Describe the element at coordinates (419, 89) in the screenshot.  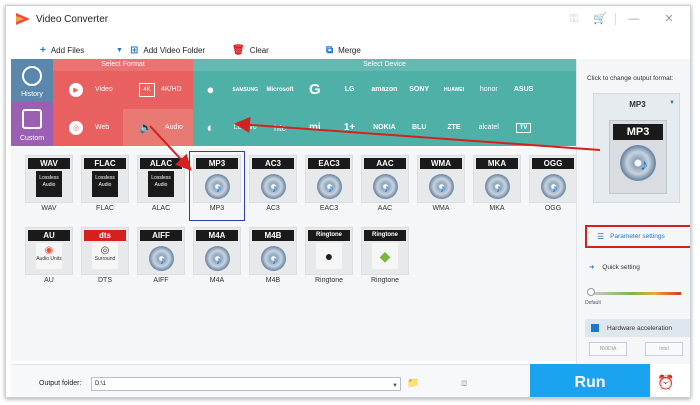
I see `device-sony: SONY` at that location.